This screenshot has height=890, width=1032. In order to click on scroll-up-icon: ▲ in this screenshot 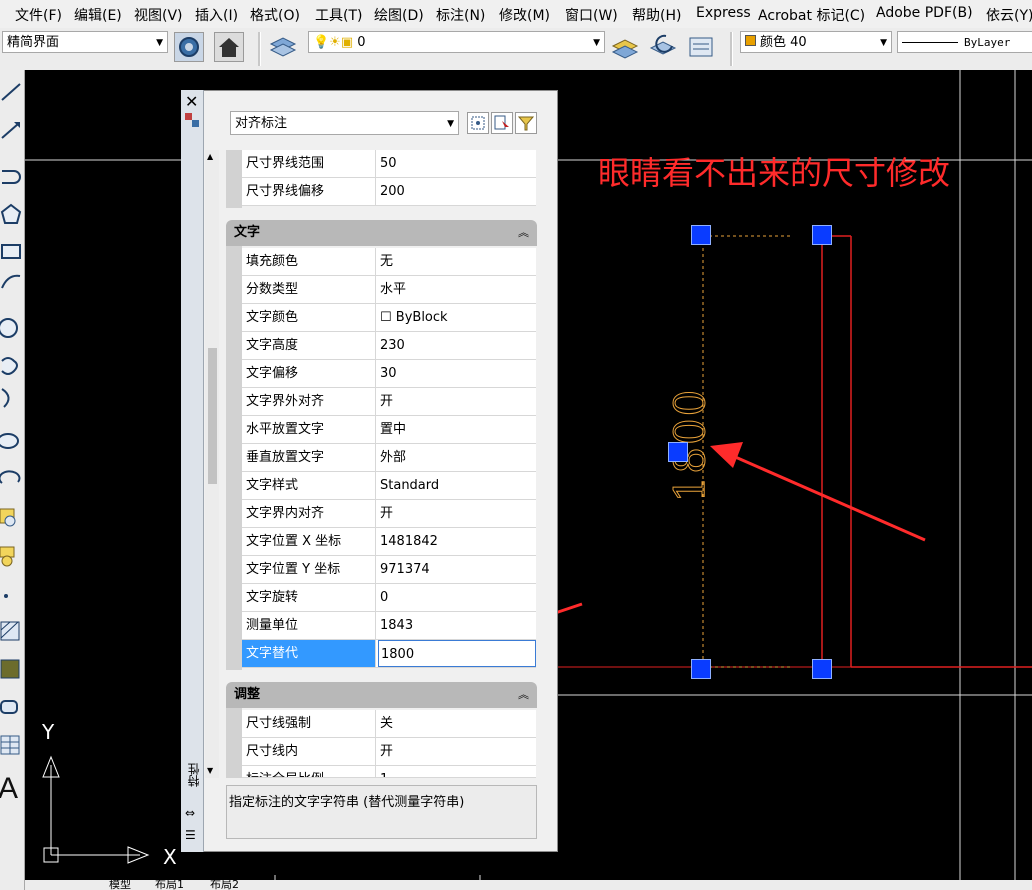, I will do `click(210, 156)`.